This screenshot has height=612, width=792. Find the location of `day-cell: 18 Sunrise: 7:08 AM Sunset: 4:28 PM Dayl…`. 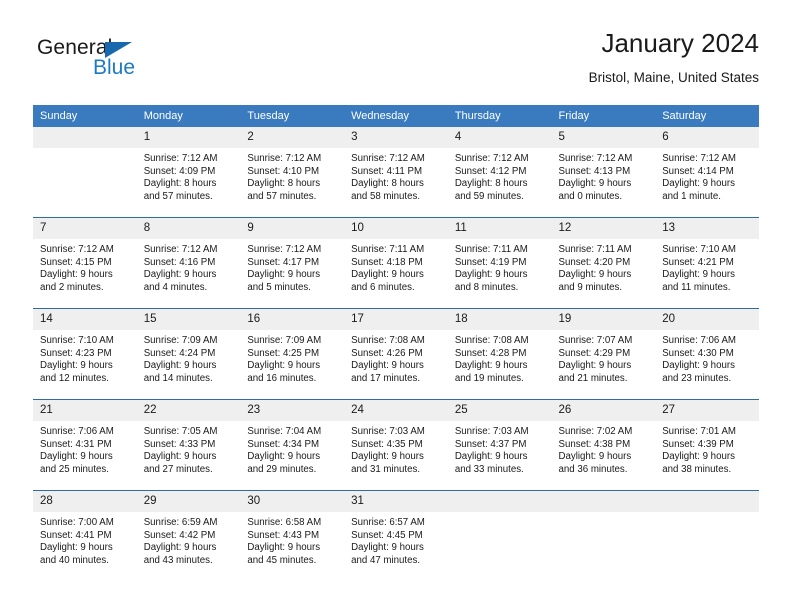

day-cell: 18 Sunrise: 7:08 AM Sunset: 4:28 PM Dayl… is located at coordinates (499, 354).